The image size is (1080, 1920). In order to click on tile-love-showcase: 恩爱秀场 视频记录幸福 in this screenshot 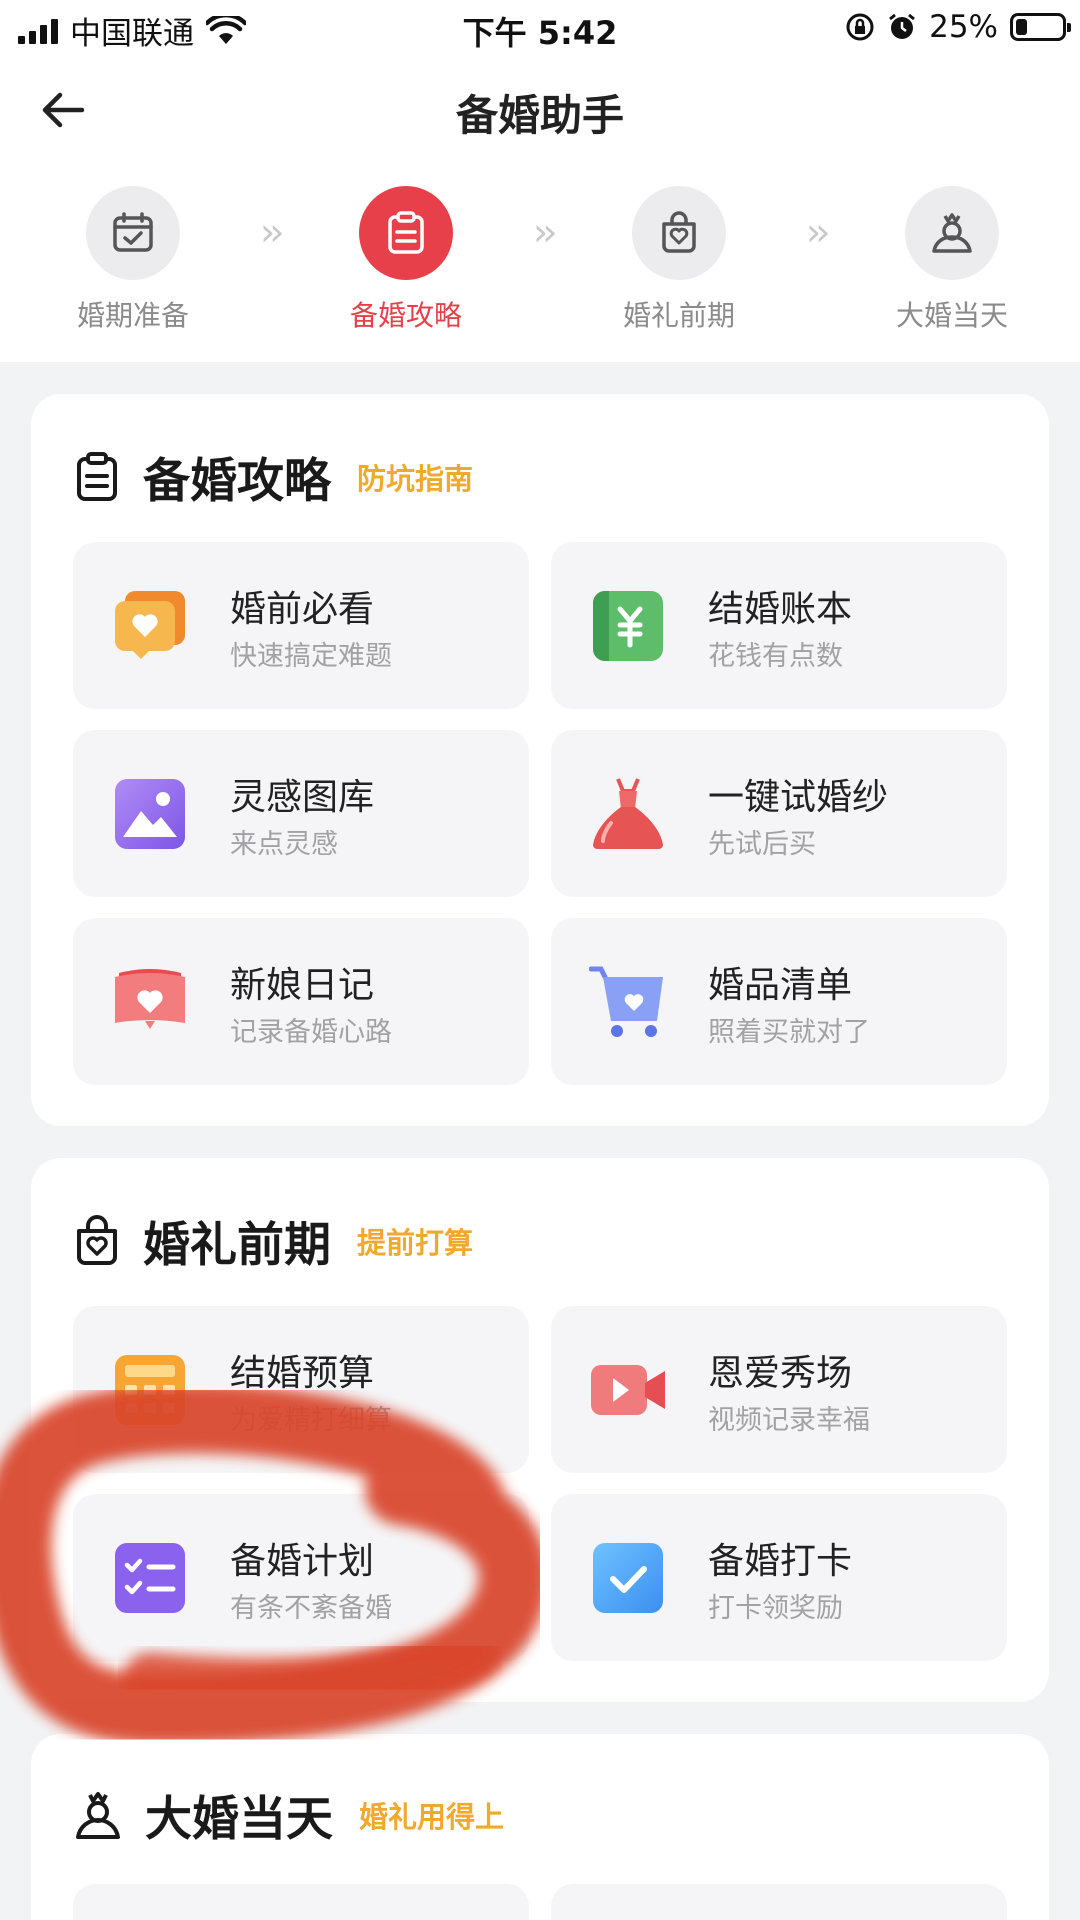, I will do `click(779, 1389)`.